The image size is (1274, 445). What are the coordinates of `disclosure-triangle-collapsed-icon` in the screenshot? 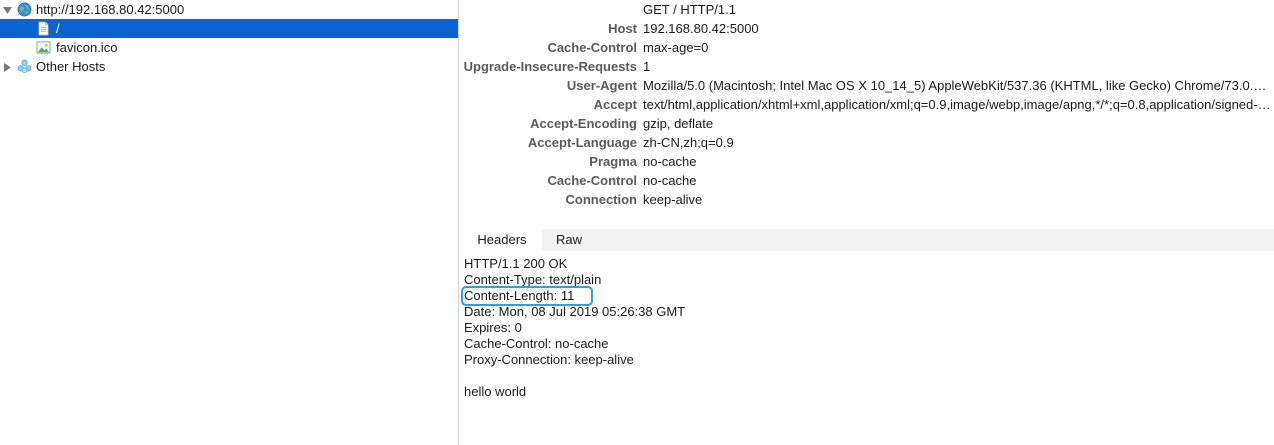 It's located at (7, 67).